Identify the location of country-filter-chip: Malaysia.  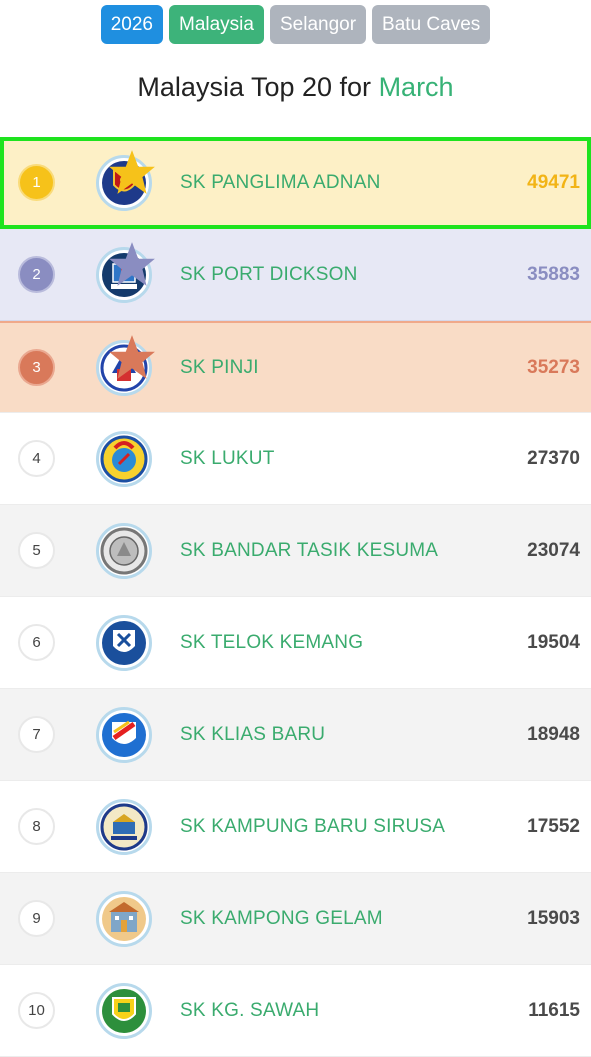
(216, 24).